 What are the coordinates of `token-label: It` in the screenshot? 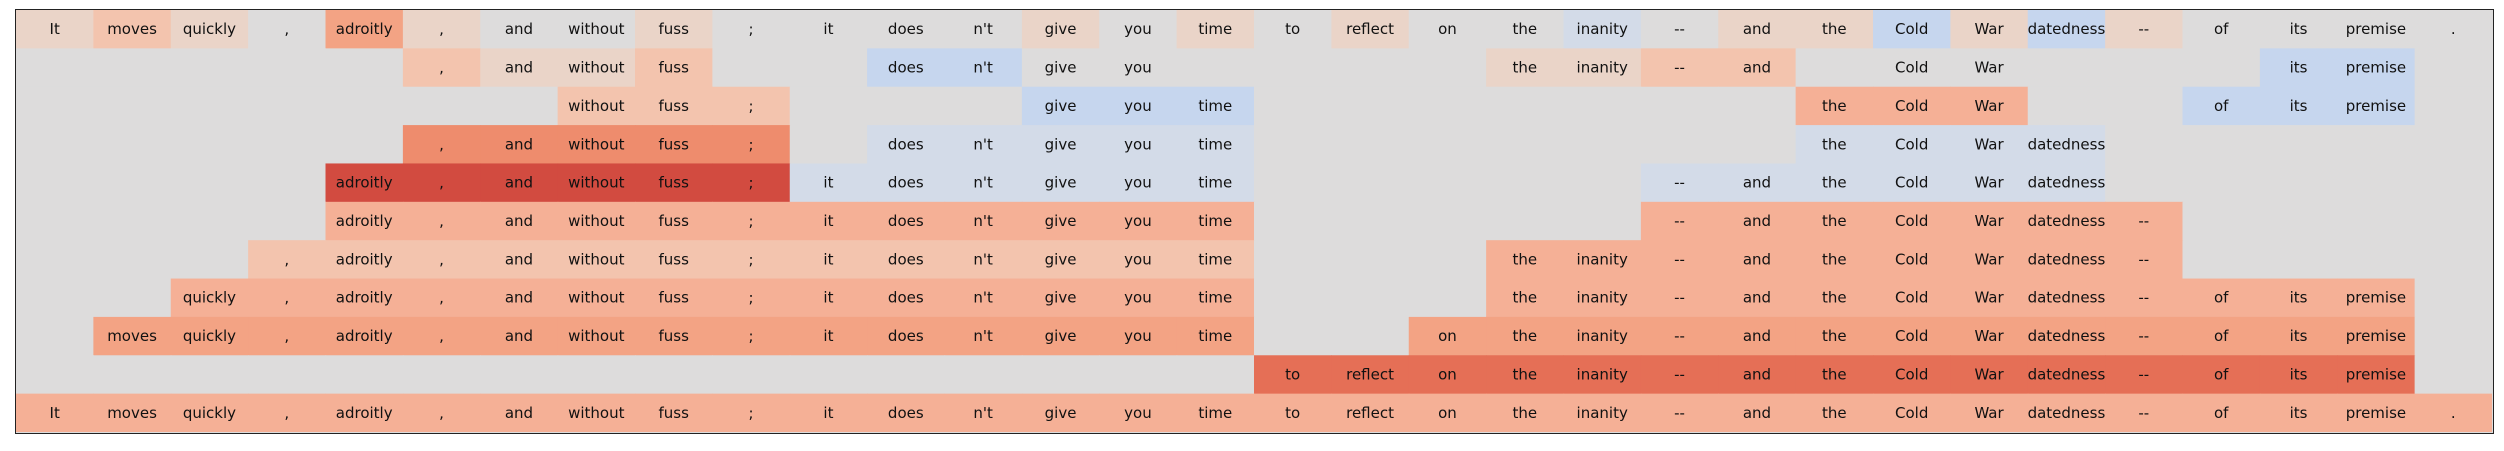 It's located at (55, 413).